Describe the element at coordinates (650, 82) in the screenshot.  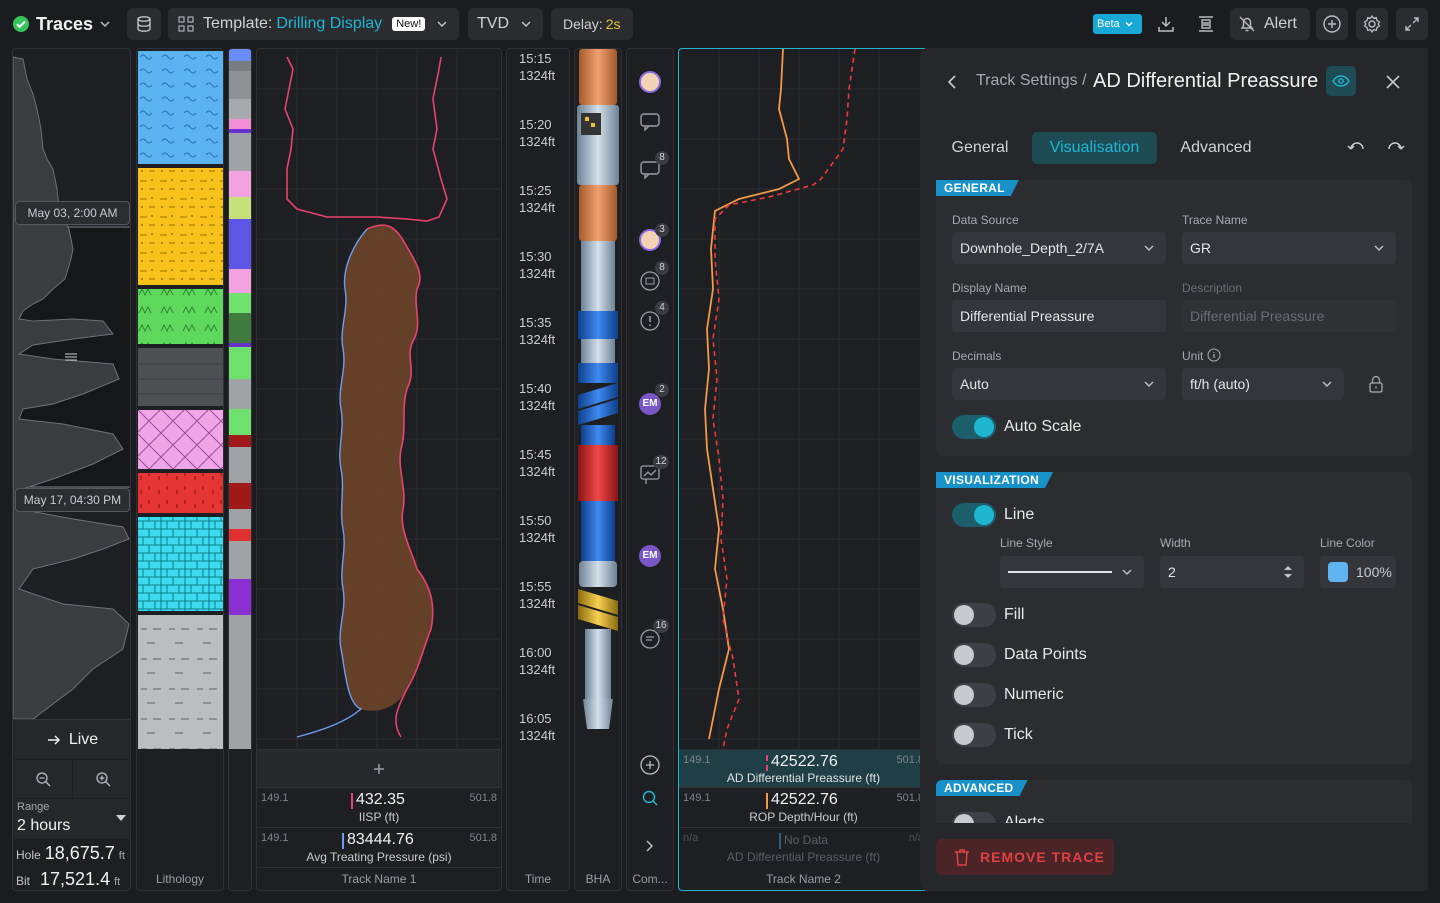
I see `avatar` at that location.